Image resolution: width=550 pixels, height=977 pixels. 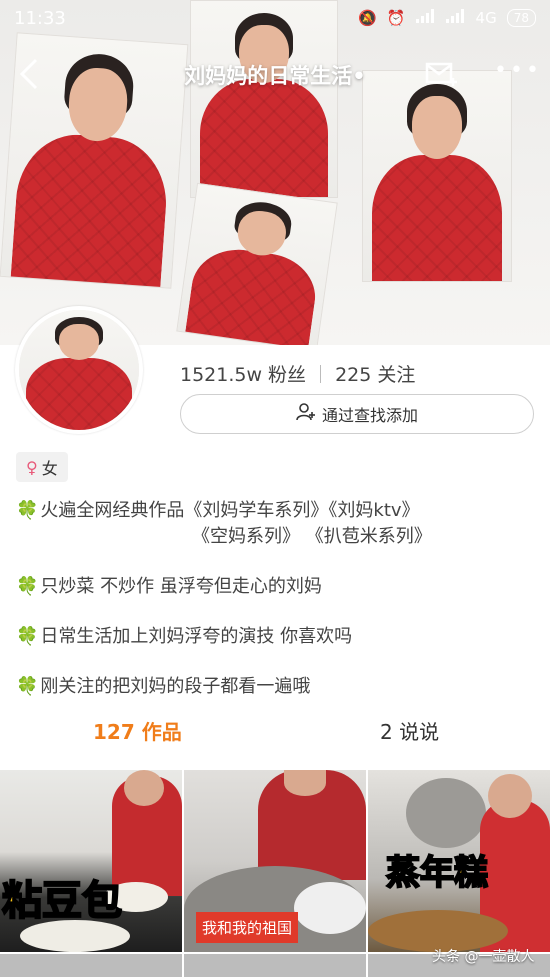 I want to click on watermark: 头条 @一壶散人, so click(x=483, y=957).